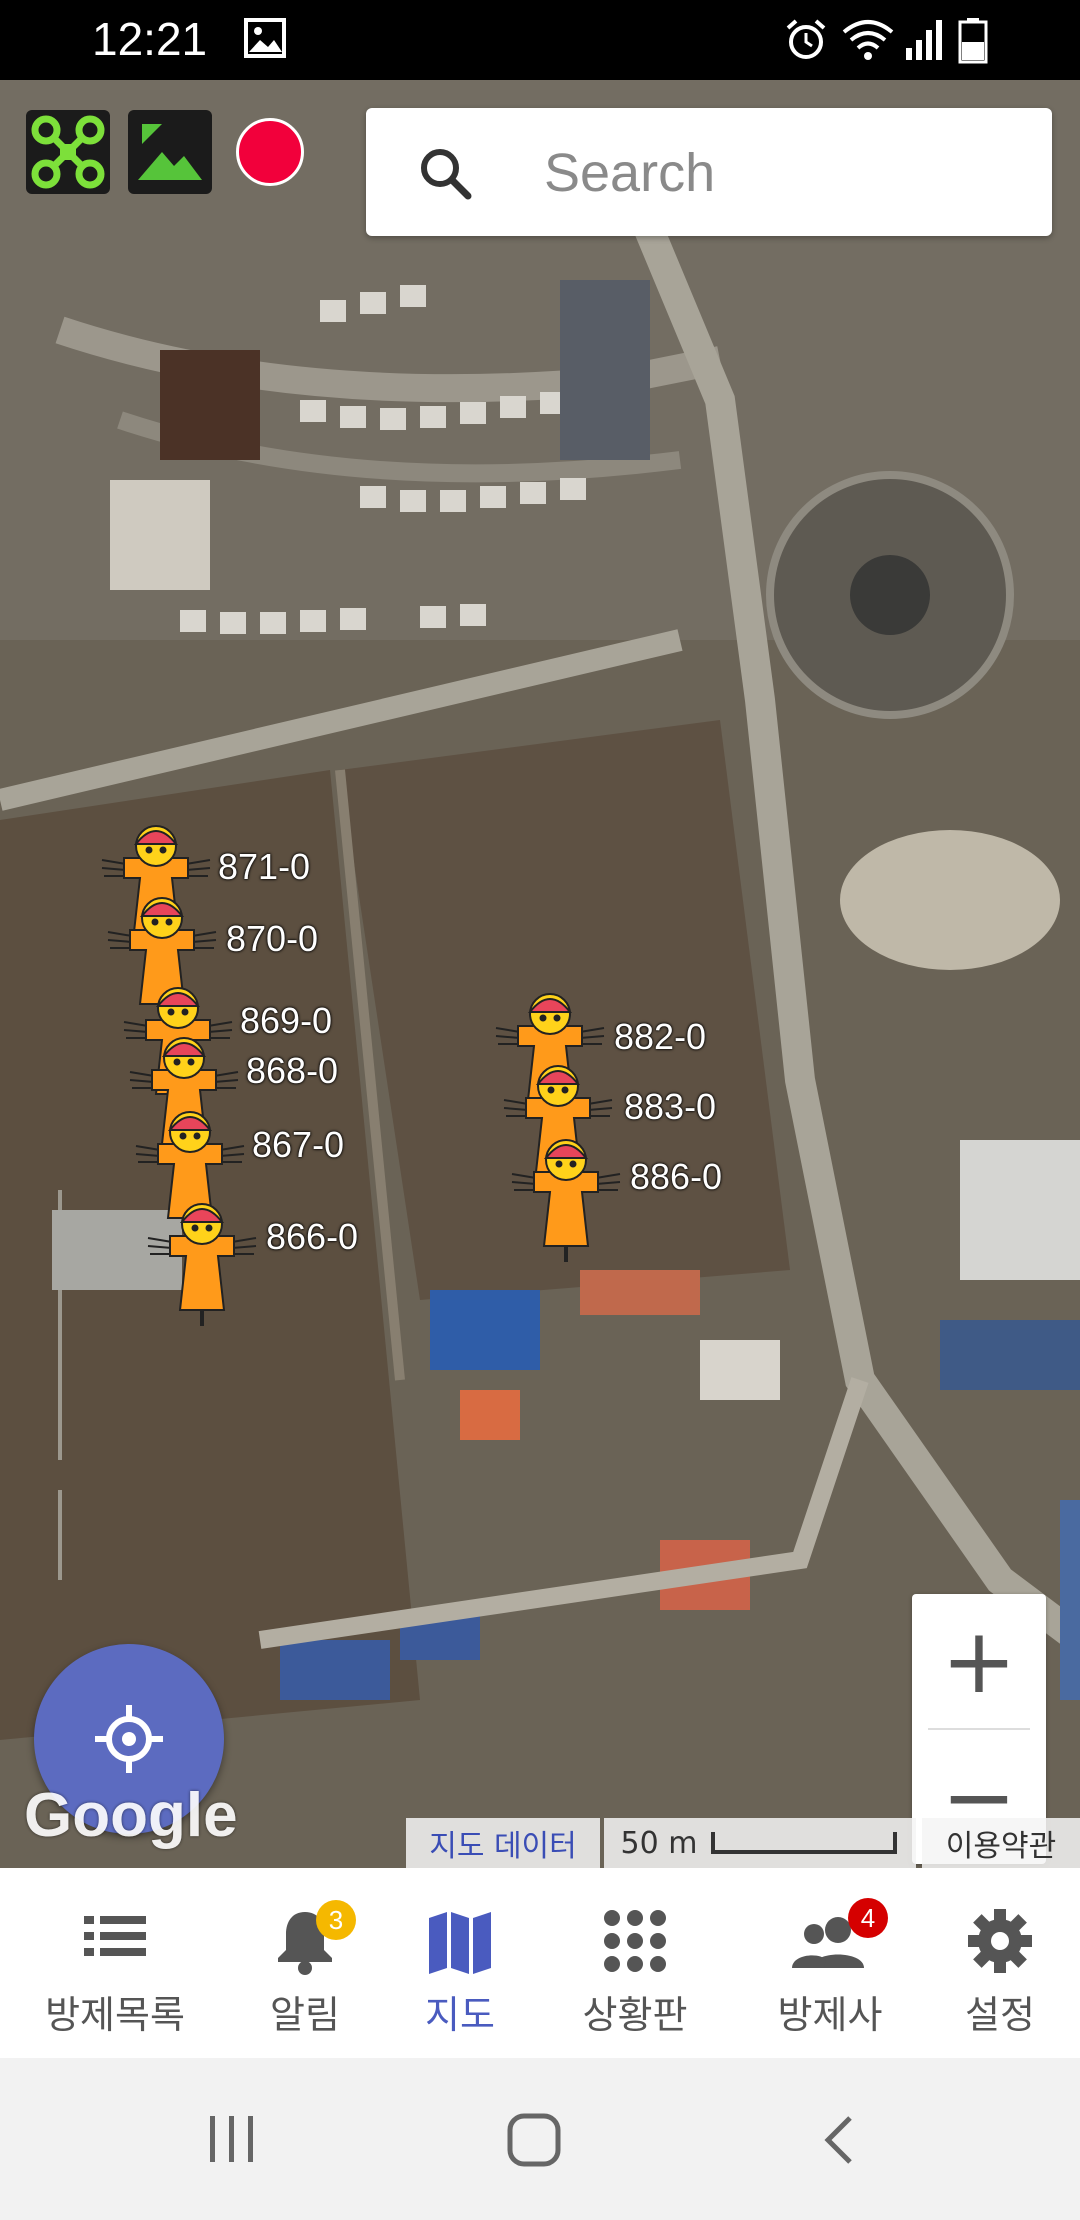  I want to click on nav-label: 방제목록, so click(115, 2015).